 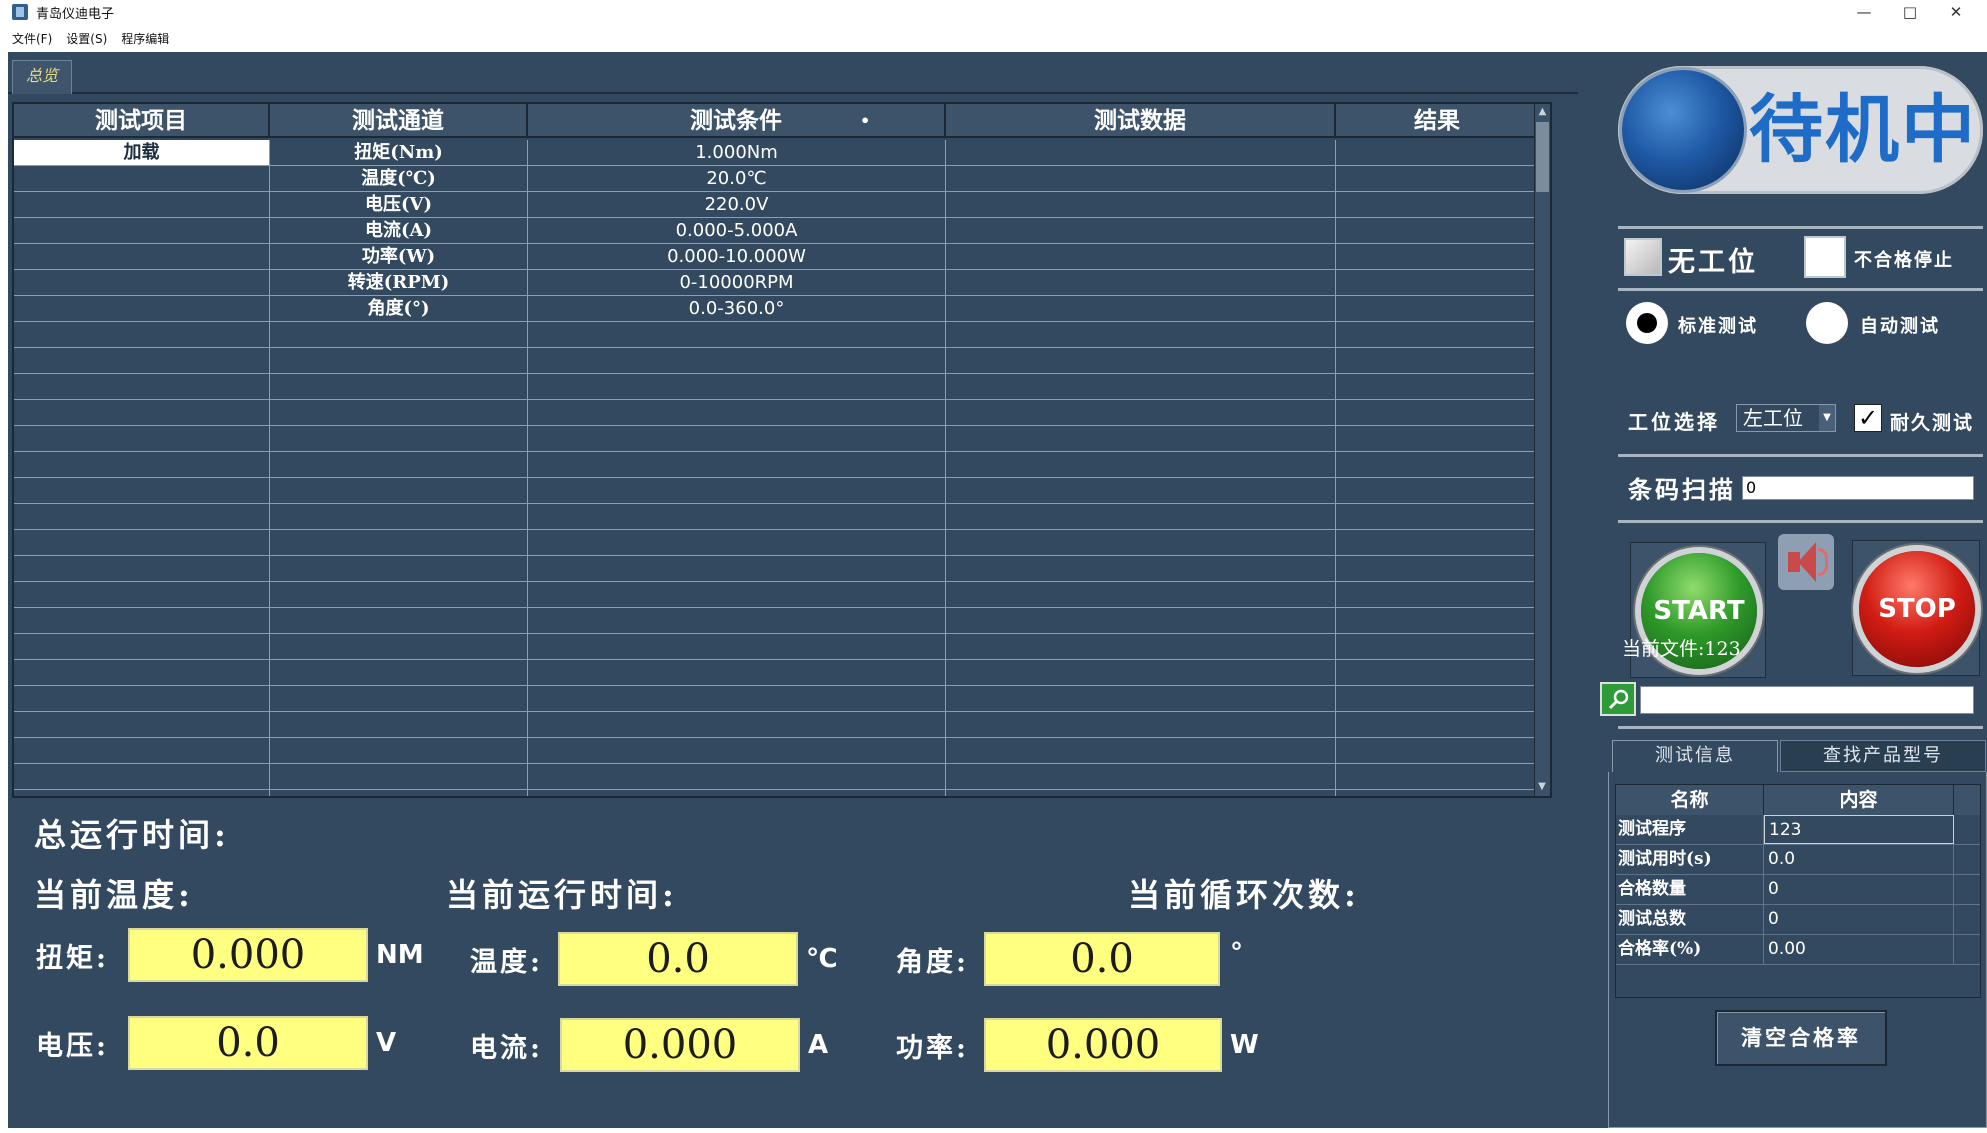 I want to click on header-test-item: 测试项目, so click(x=142, y=121).